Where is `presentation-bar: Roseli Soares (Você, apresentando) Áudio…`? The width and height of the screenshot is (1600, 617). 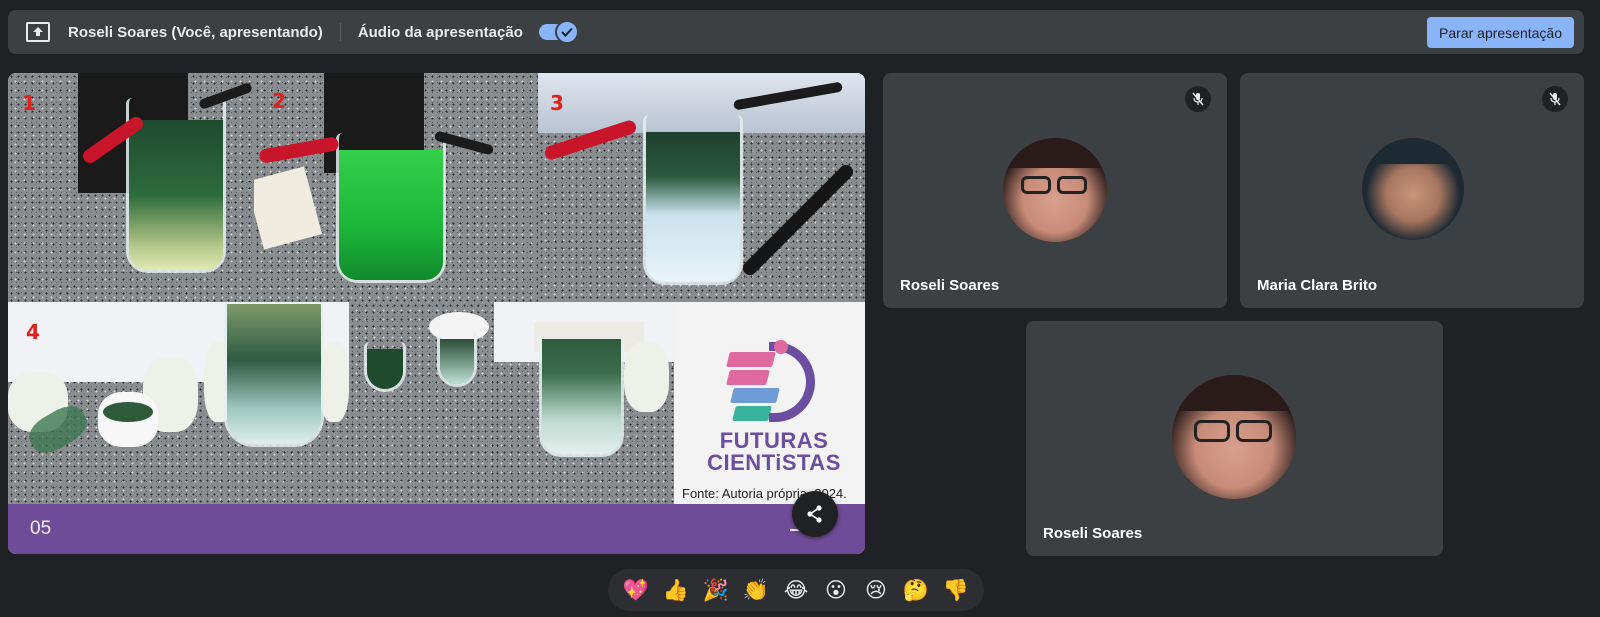
presentation-bar: Roseli Soares (Você, apresentando) Áudio… is located at coordinates (796, 32).